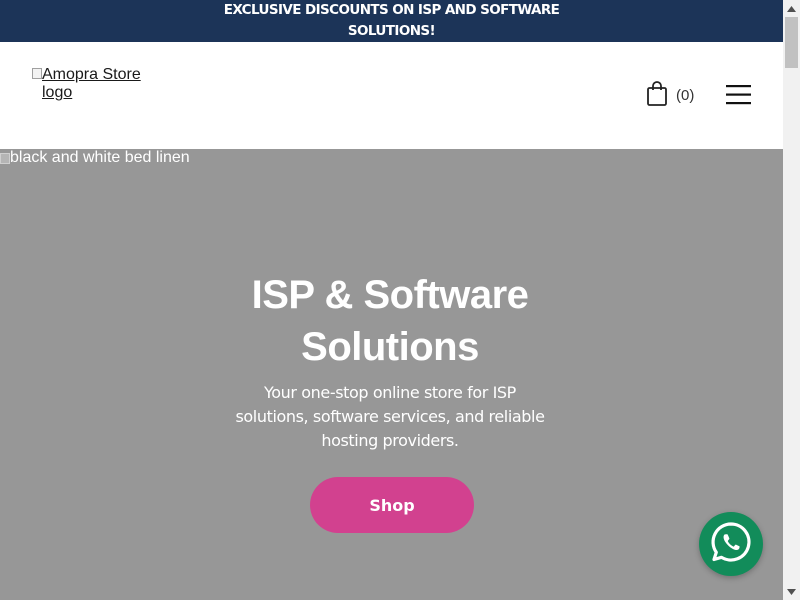 The width and height of the screenshot is (800, 600). Describe the element at coordinates (791, 8) in the screenshot. I see `scroll-up-arrow` at that location.